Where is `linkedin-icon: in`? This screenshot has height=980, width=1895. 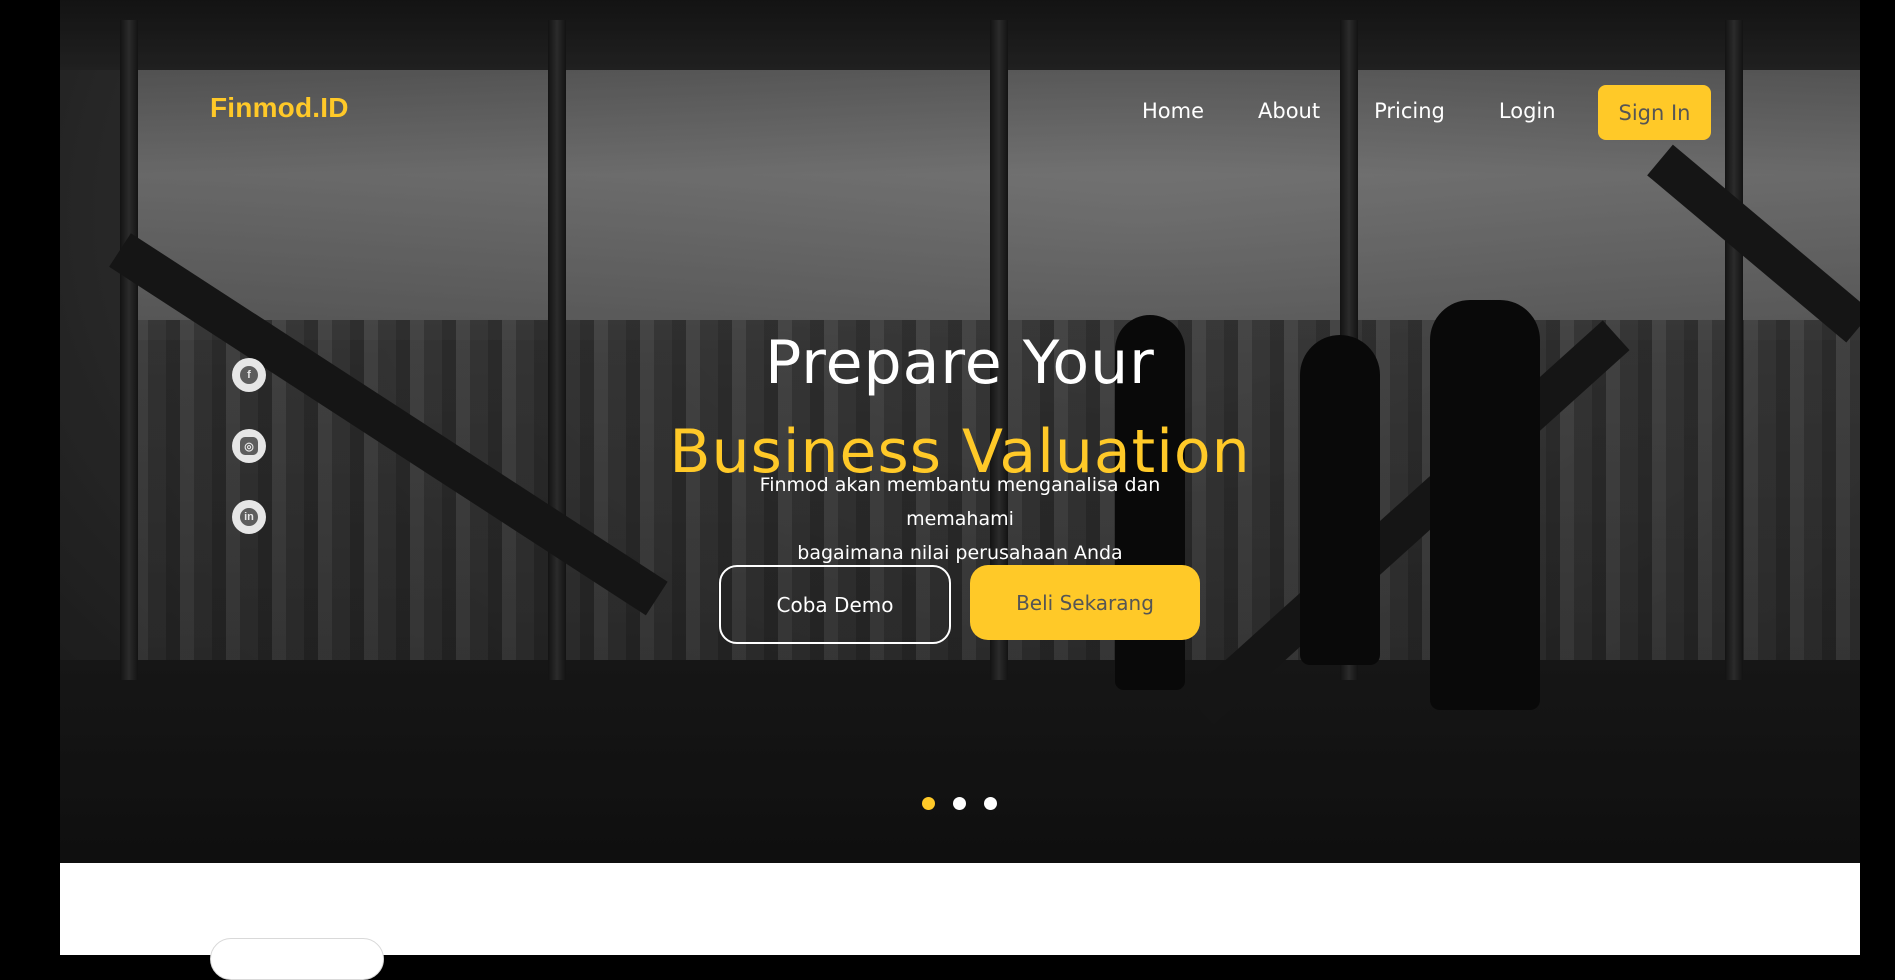
linkedin-icon: in is located at coordinates (249, 517).